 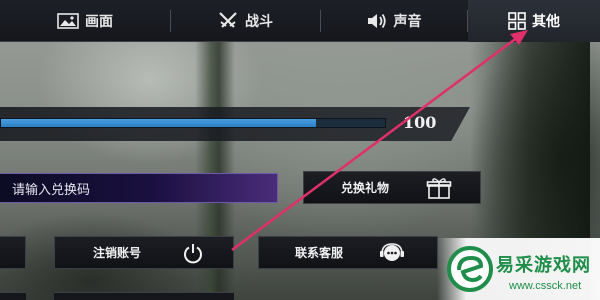 I want to click on headset-icon, so click(x=392, y=253).